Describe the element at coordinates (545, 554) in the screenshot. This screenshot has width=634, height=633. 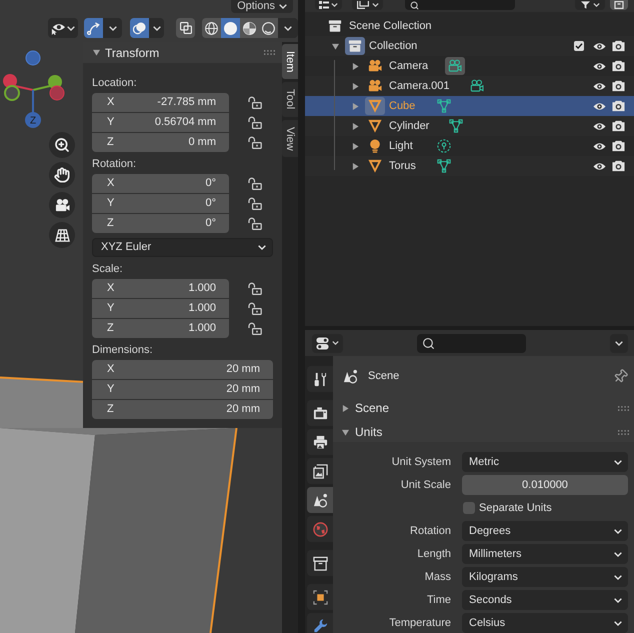
I see `dropdown: Millimeters` at that location.